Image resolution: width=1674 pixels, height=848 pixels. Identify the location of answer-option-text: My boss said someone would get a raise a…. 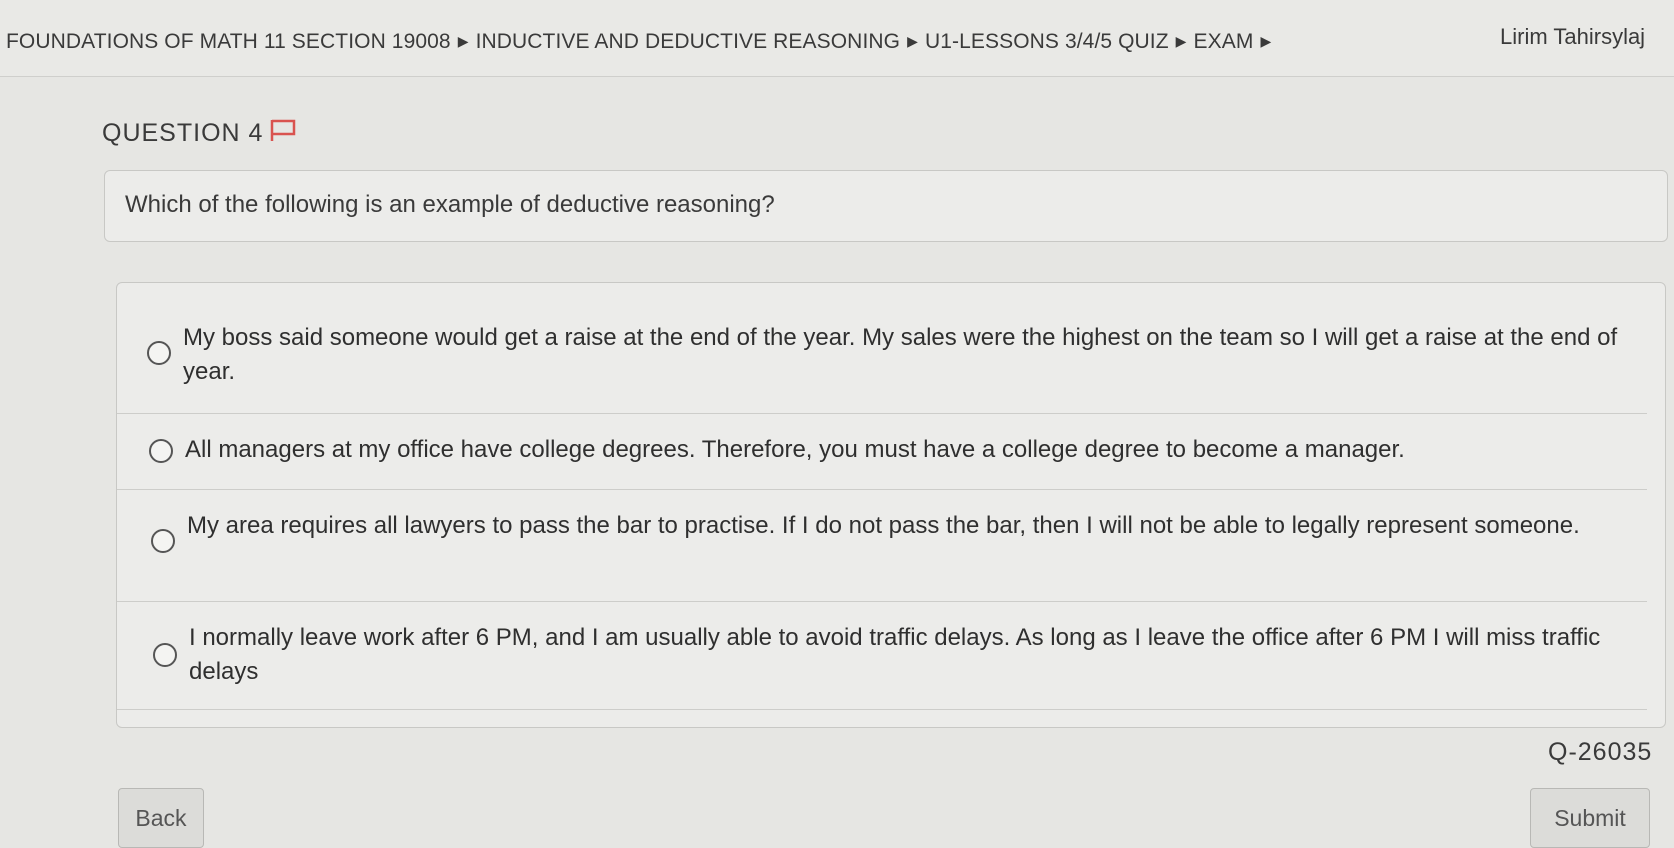
(900, 354).